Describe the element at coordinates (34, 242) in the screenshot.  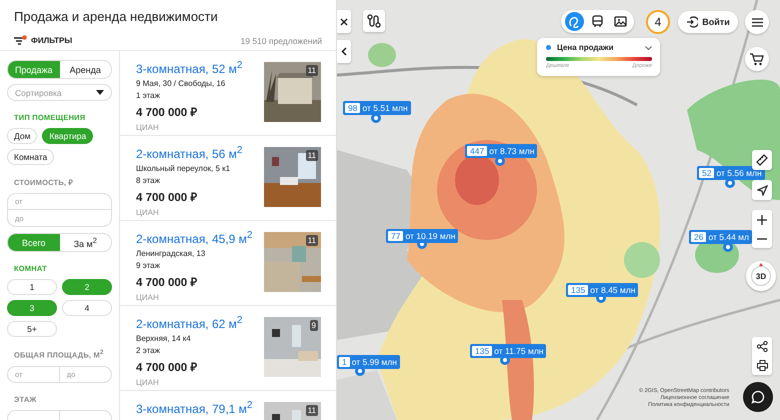
I see `price-mode-tab: Всего` at that location.